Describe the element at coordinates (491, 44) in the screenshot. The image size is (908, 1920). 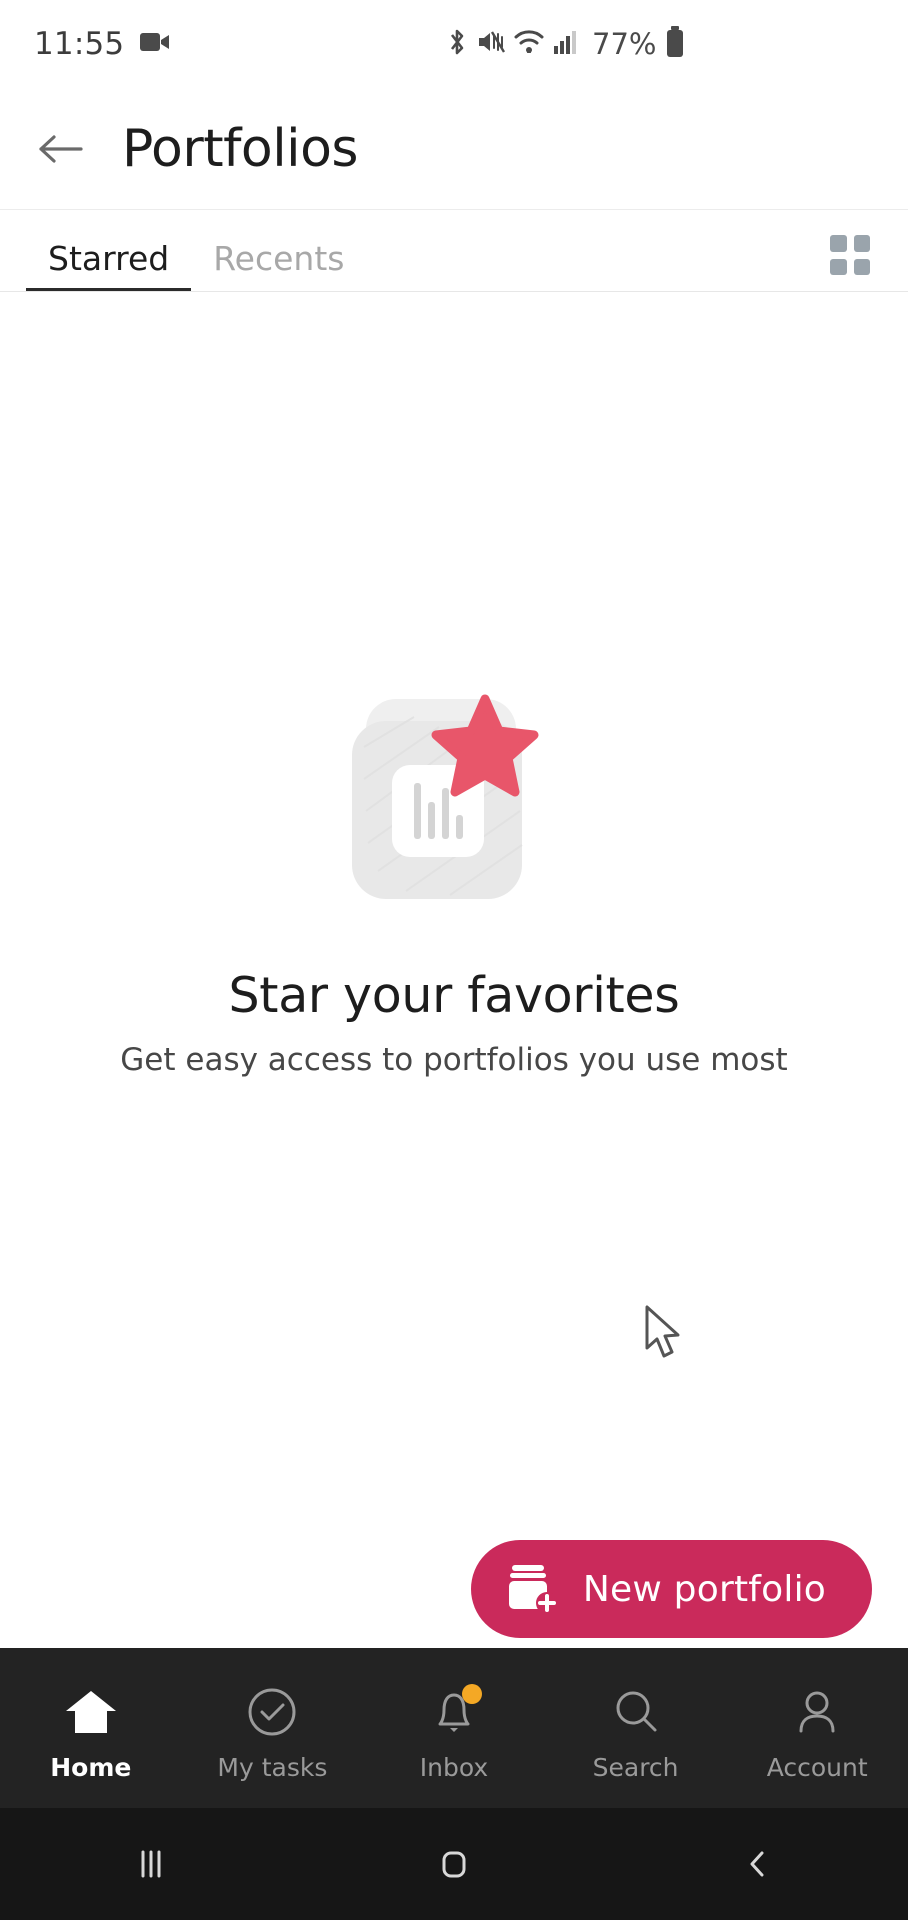
I see `volume-mute-icon` at that location.